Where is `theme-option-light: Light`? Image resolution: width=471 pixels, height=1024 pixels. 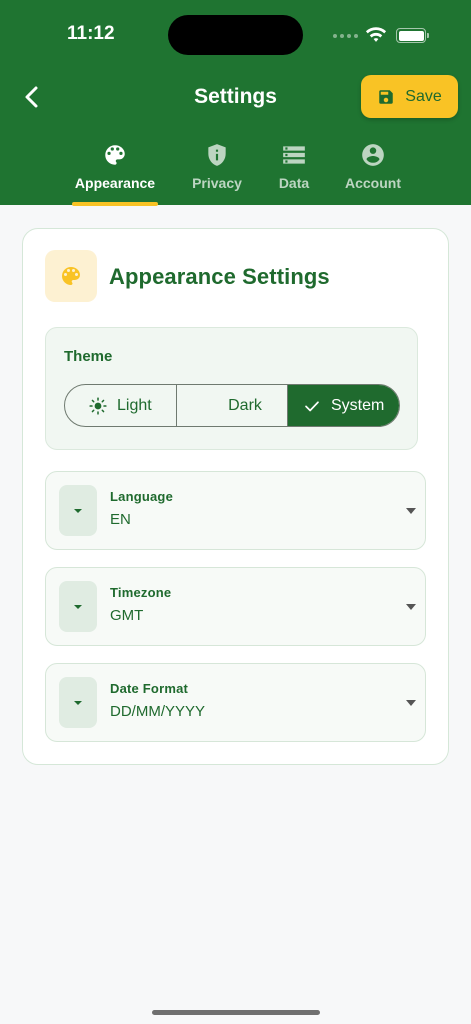
theme-option-light: Light is located at coordinates (121, 405).